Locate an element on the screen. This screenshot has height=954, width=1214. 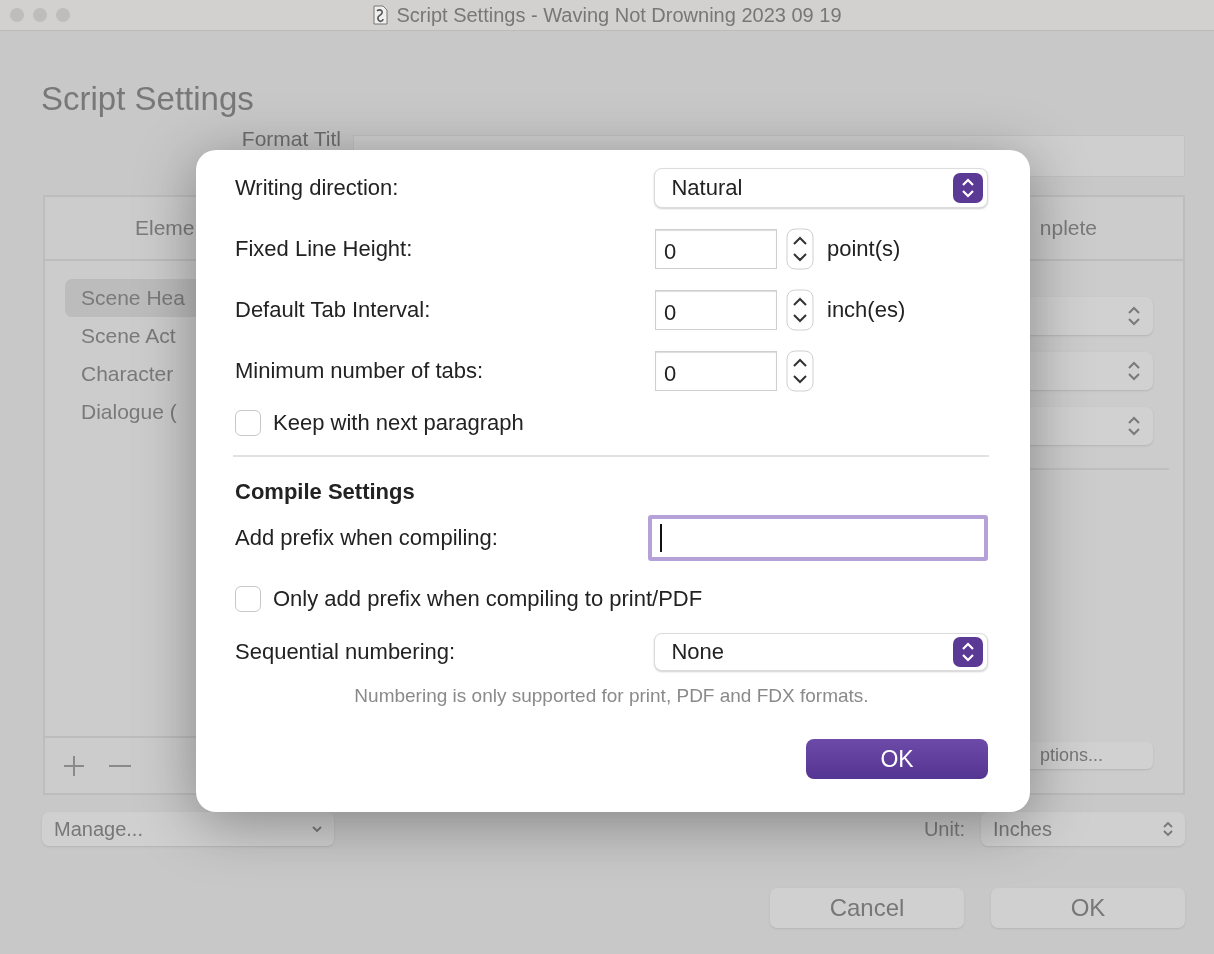
field-label: Sequential numbering: is located at coordinates (346, 652).